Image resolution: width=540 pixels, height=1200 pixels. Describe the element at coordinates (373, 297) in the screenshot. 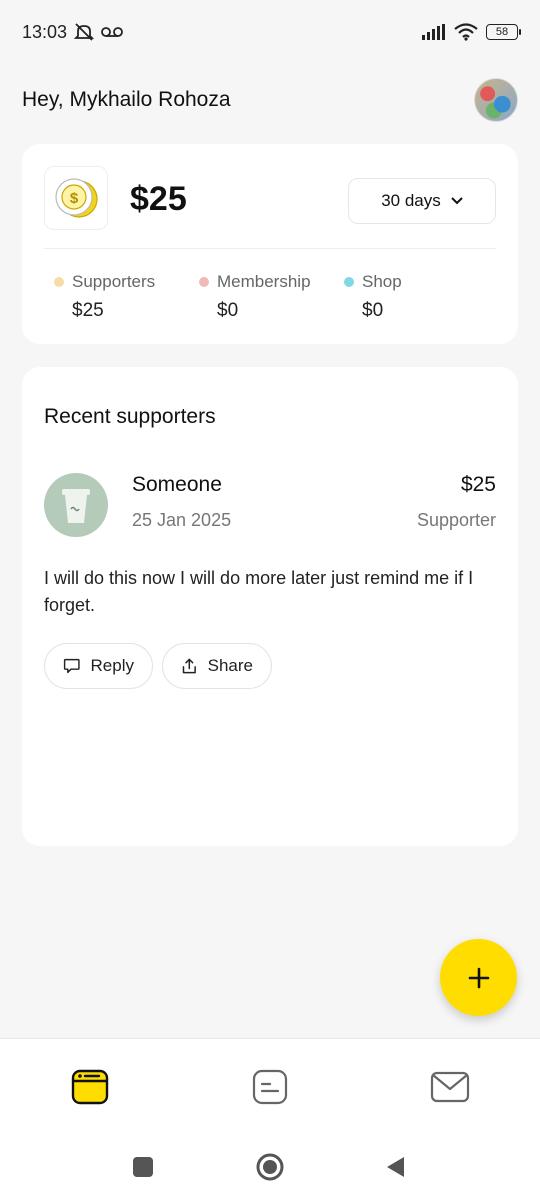

I see `stat-shop: Shop $0` at that location.